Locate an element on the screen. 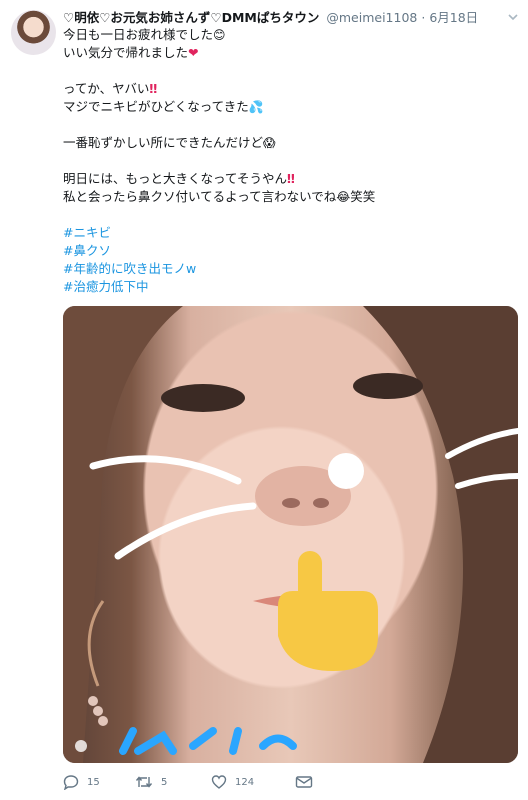  dm-button is located at coordinates (304, 782).